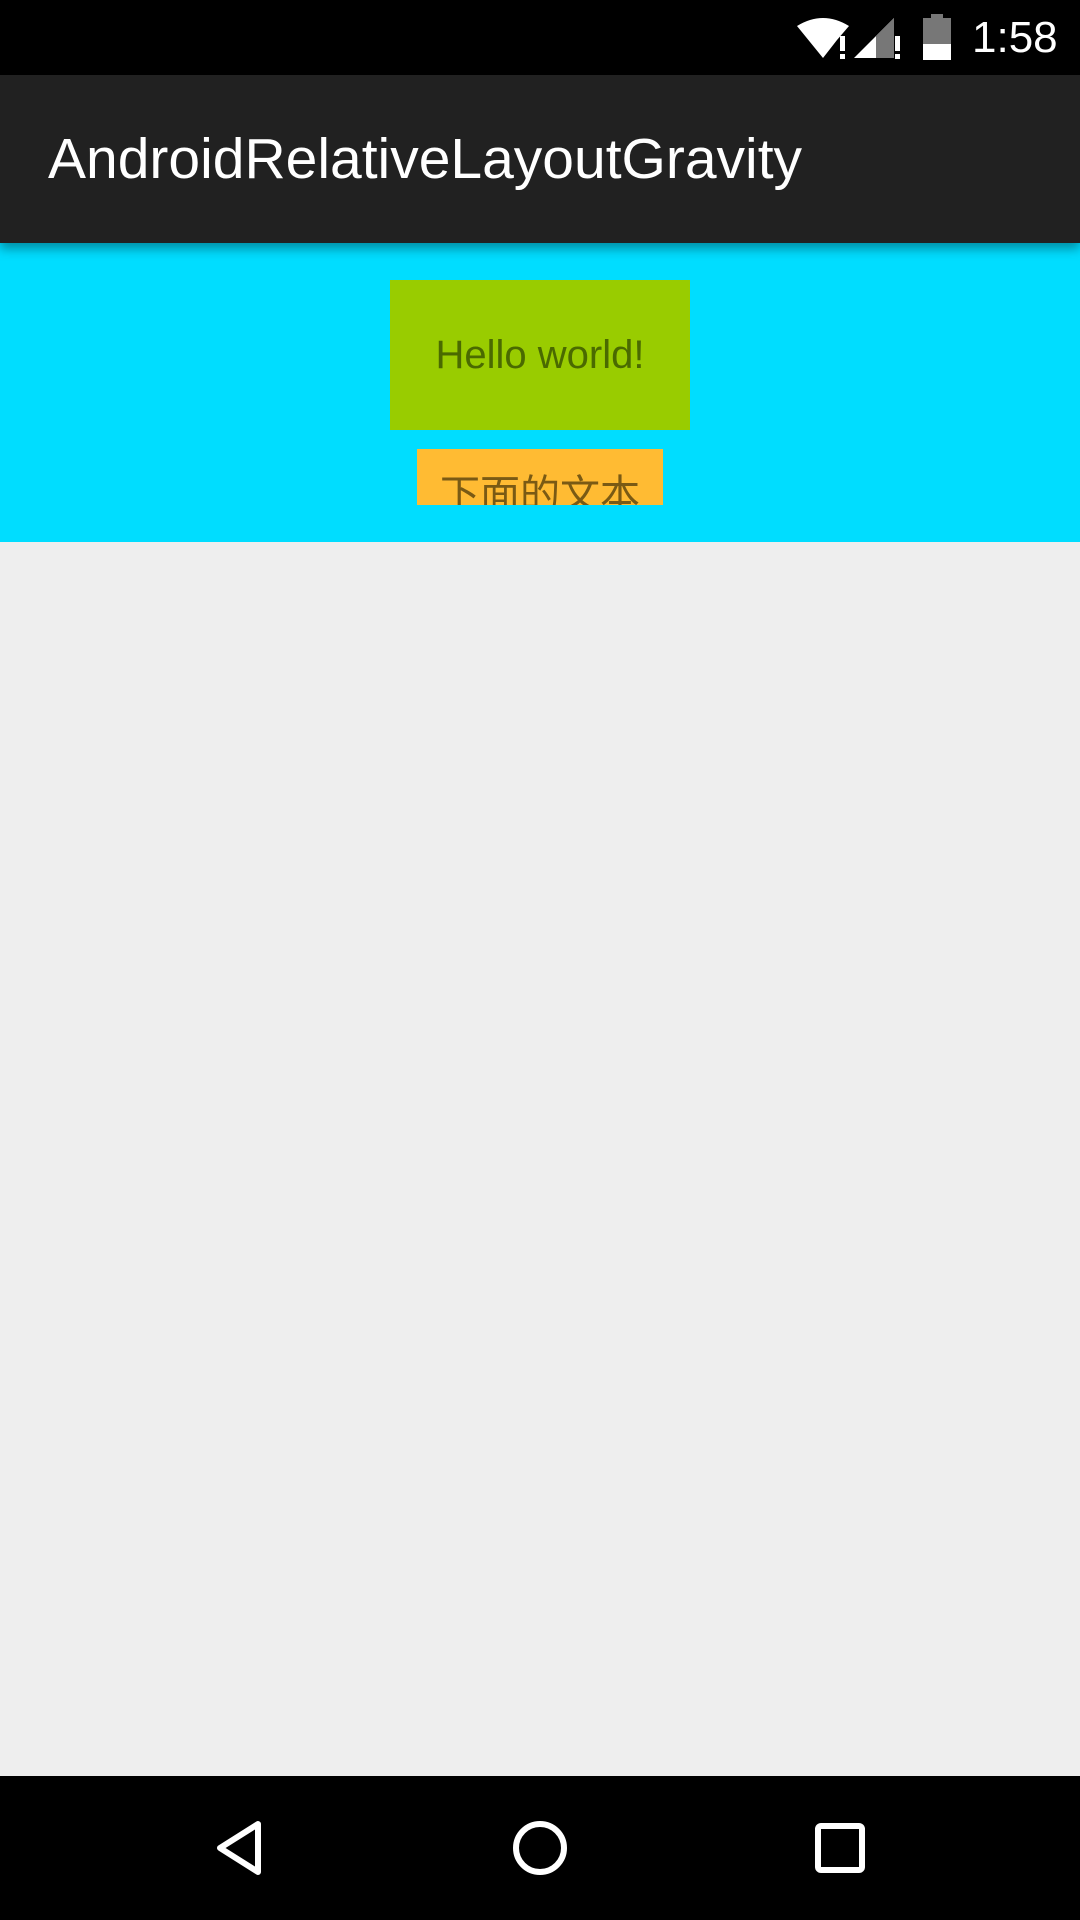 This screenshot has height=1920, width=1080. What do you see at coordinates (937, 37) in the screenshot?
I see `battery-icon` at bounding box center [937, 37].